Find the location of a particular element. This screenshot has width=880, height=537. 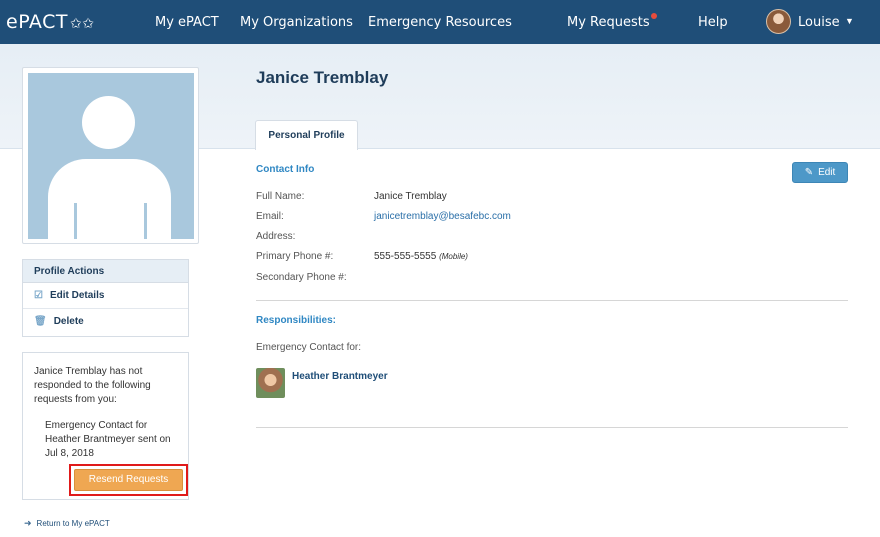

edit-details-label: Edit Details is located at coordinates (77, 295).